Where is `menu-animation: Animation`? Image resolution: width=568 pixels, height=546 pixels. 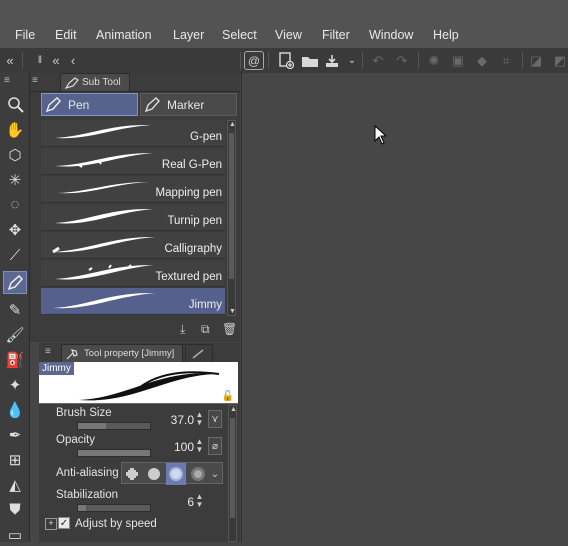 menu-animation: Animation is located at coordinates (124, 35).